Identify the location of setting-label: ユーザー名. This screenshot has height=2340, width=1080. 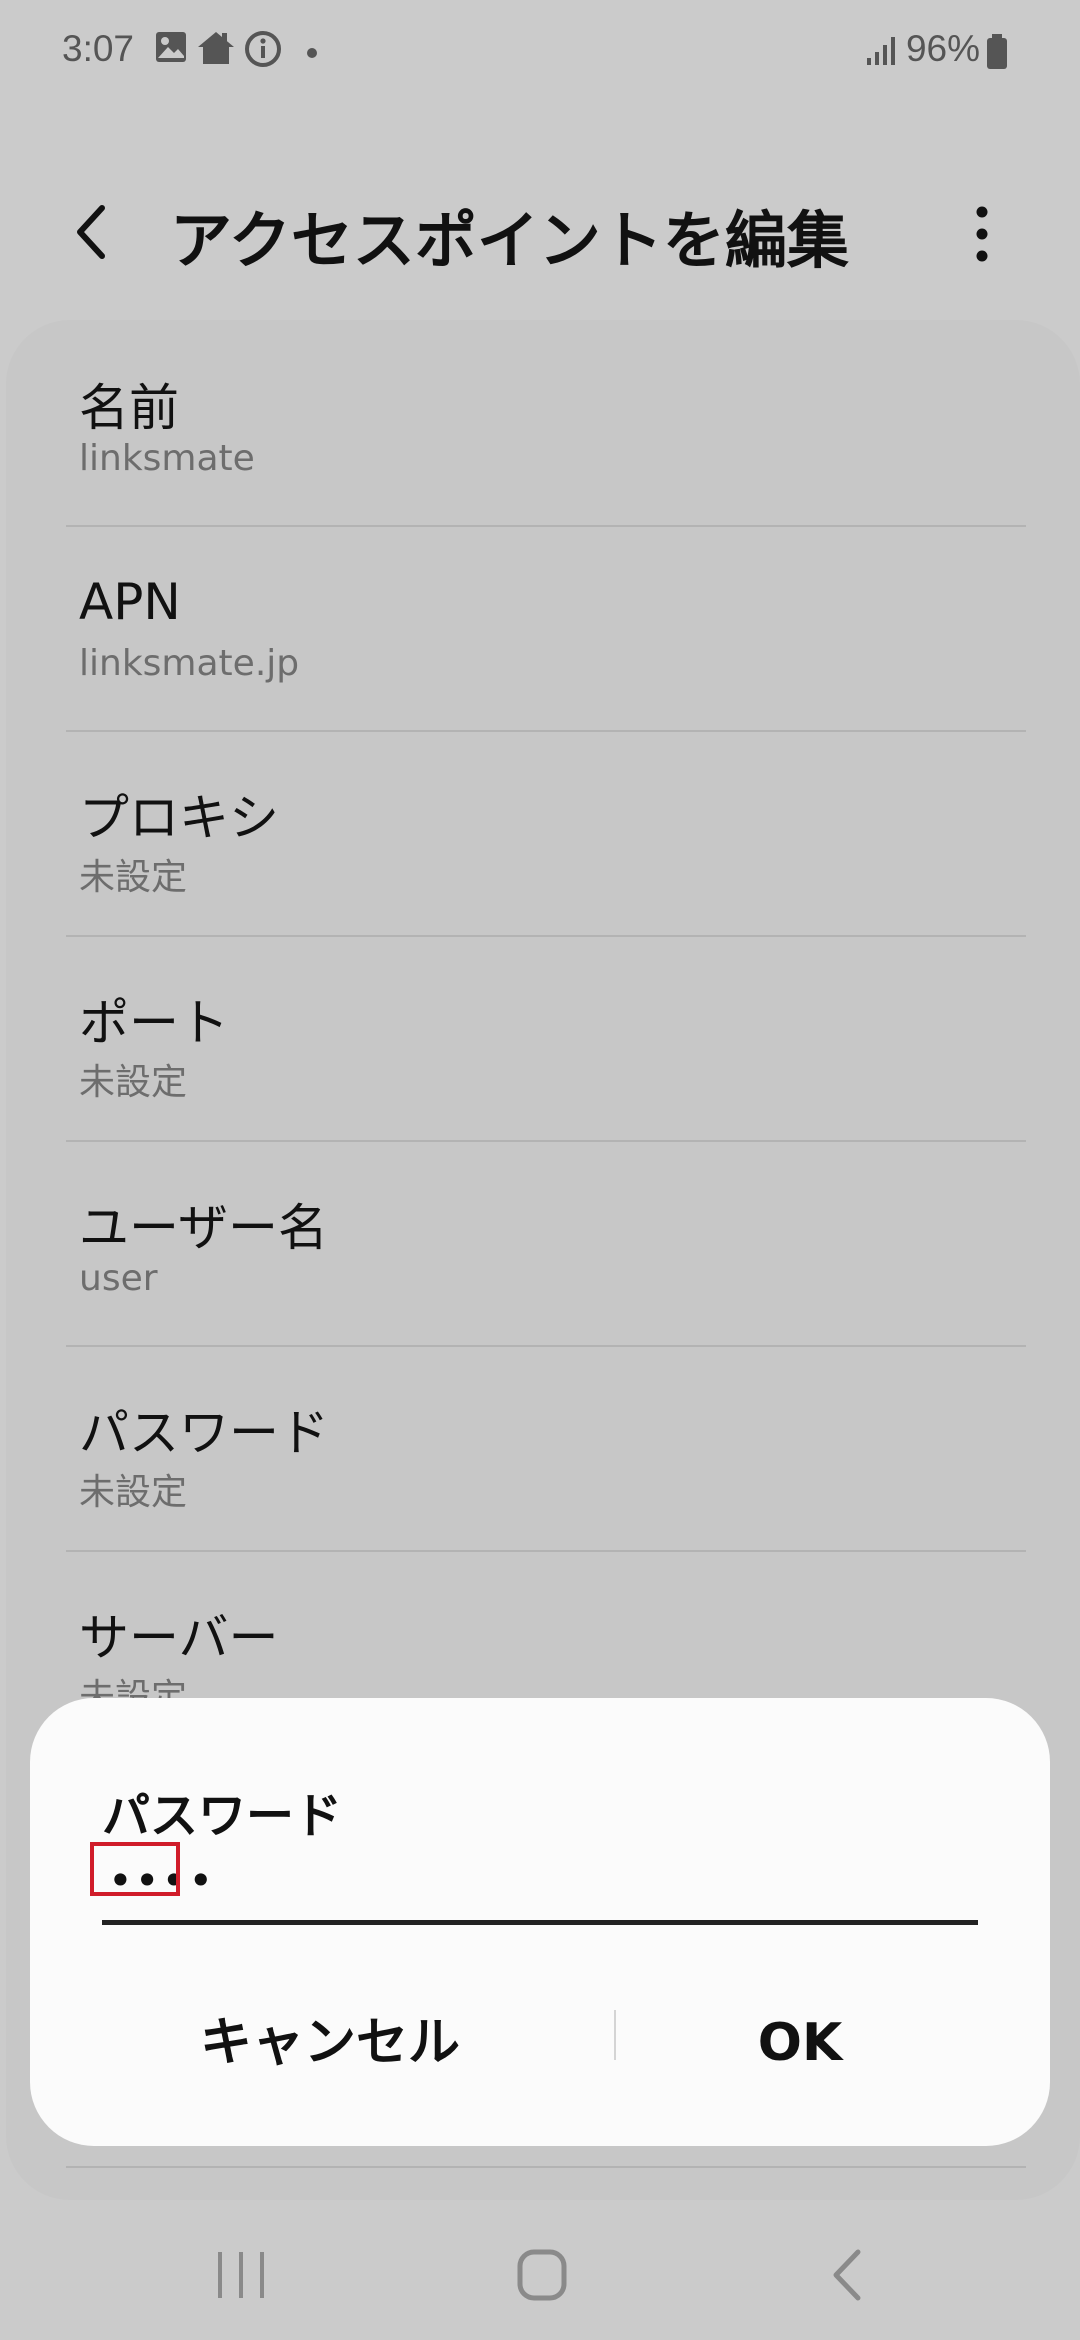
(203, 1228).